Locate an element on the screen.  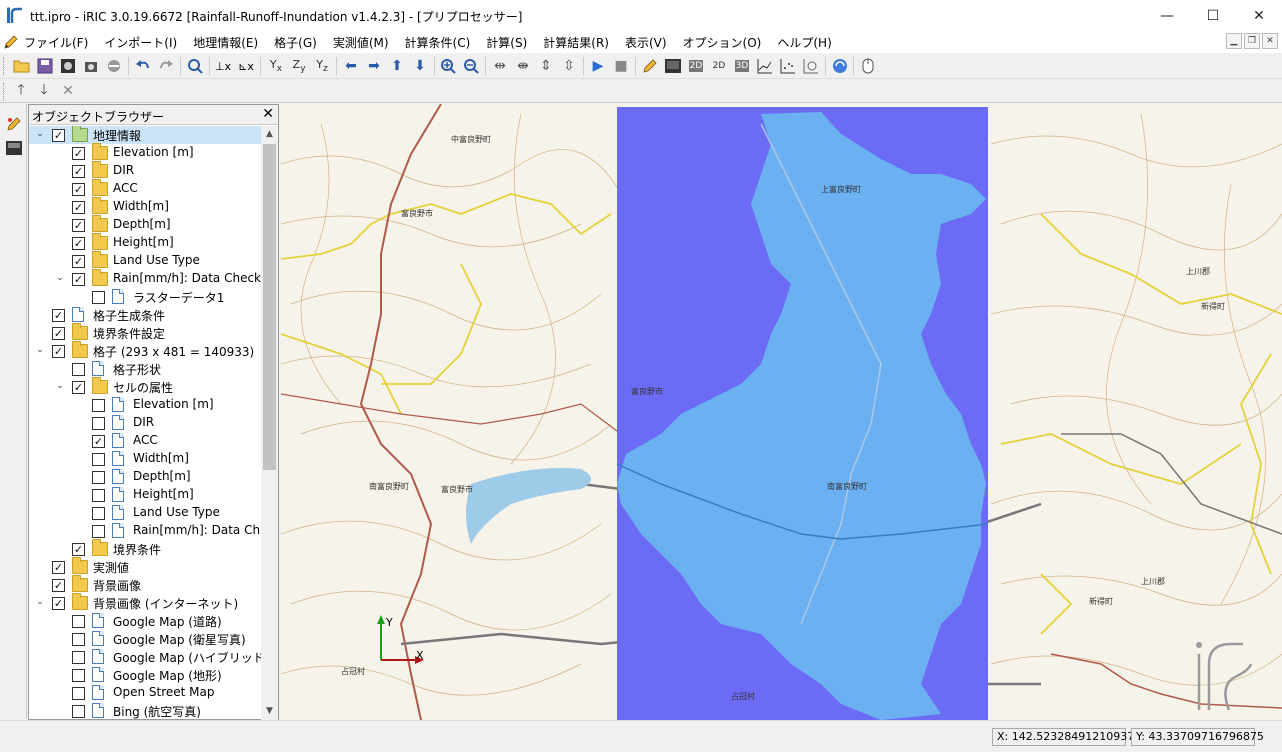
scroll-thumb is located at coordinates (269, 307).